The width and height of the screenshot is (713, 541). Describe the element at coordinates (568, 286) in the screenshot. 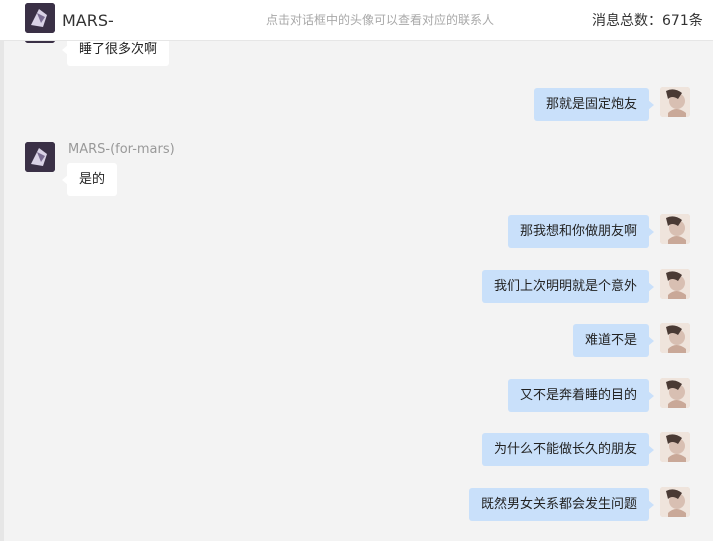

I see `message-bubble: 我们上次明明就是个意外` at that location.